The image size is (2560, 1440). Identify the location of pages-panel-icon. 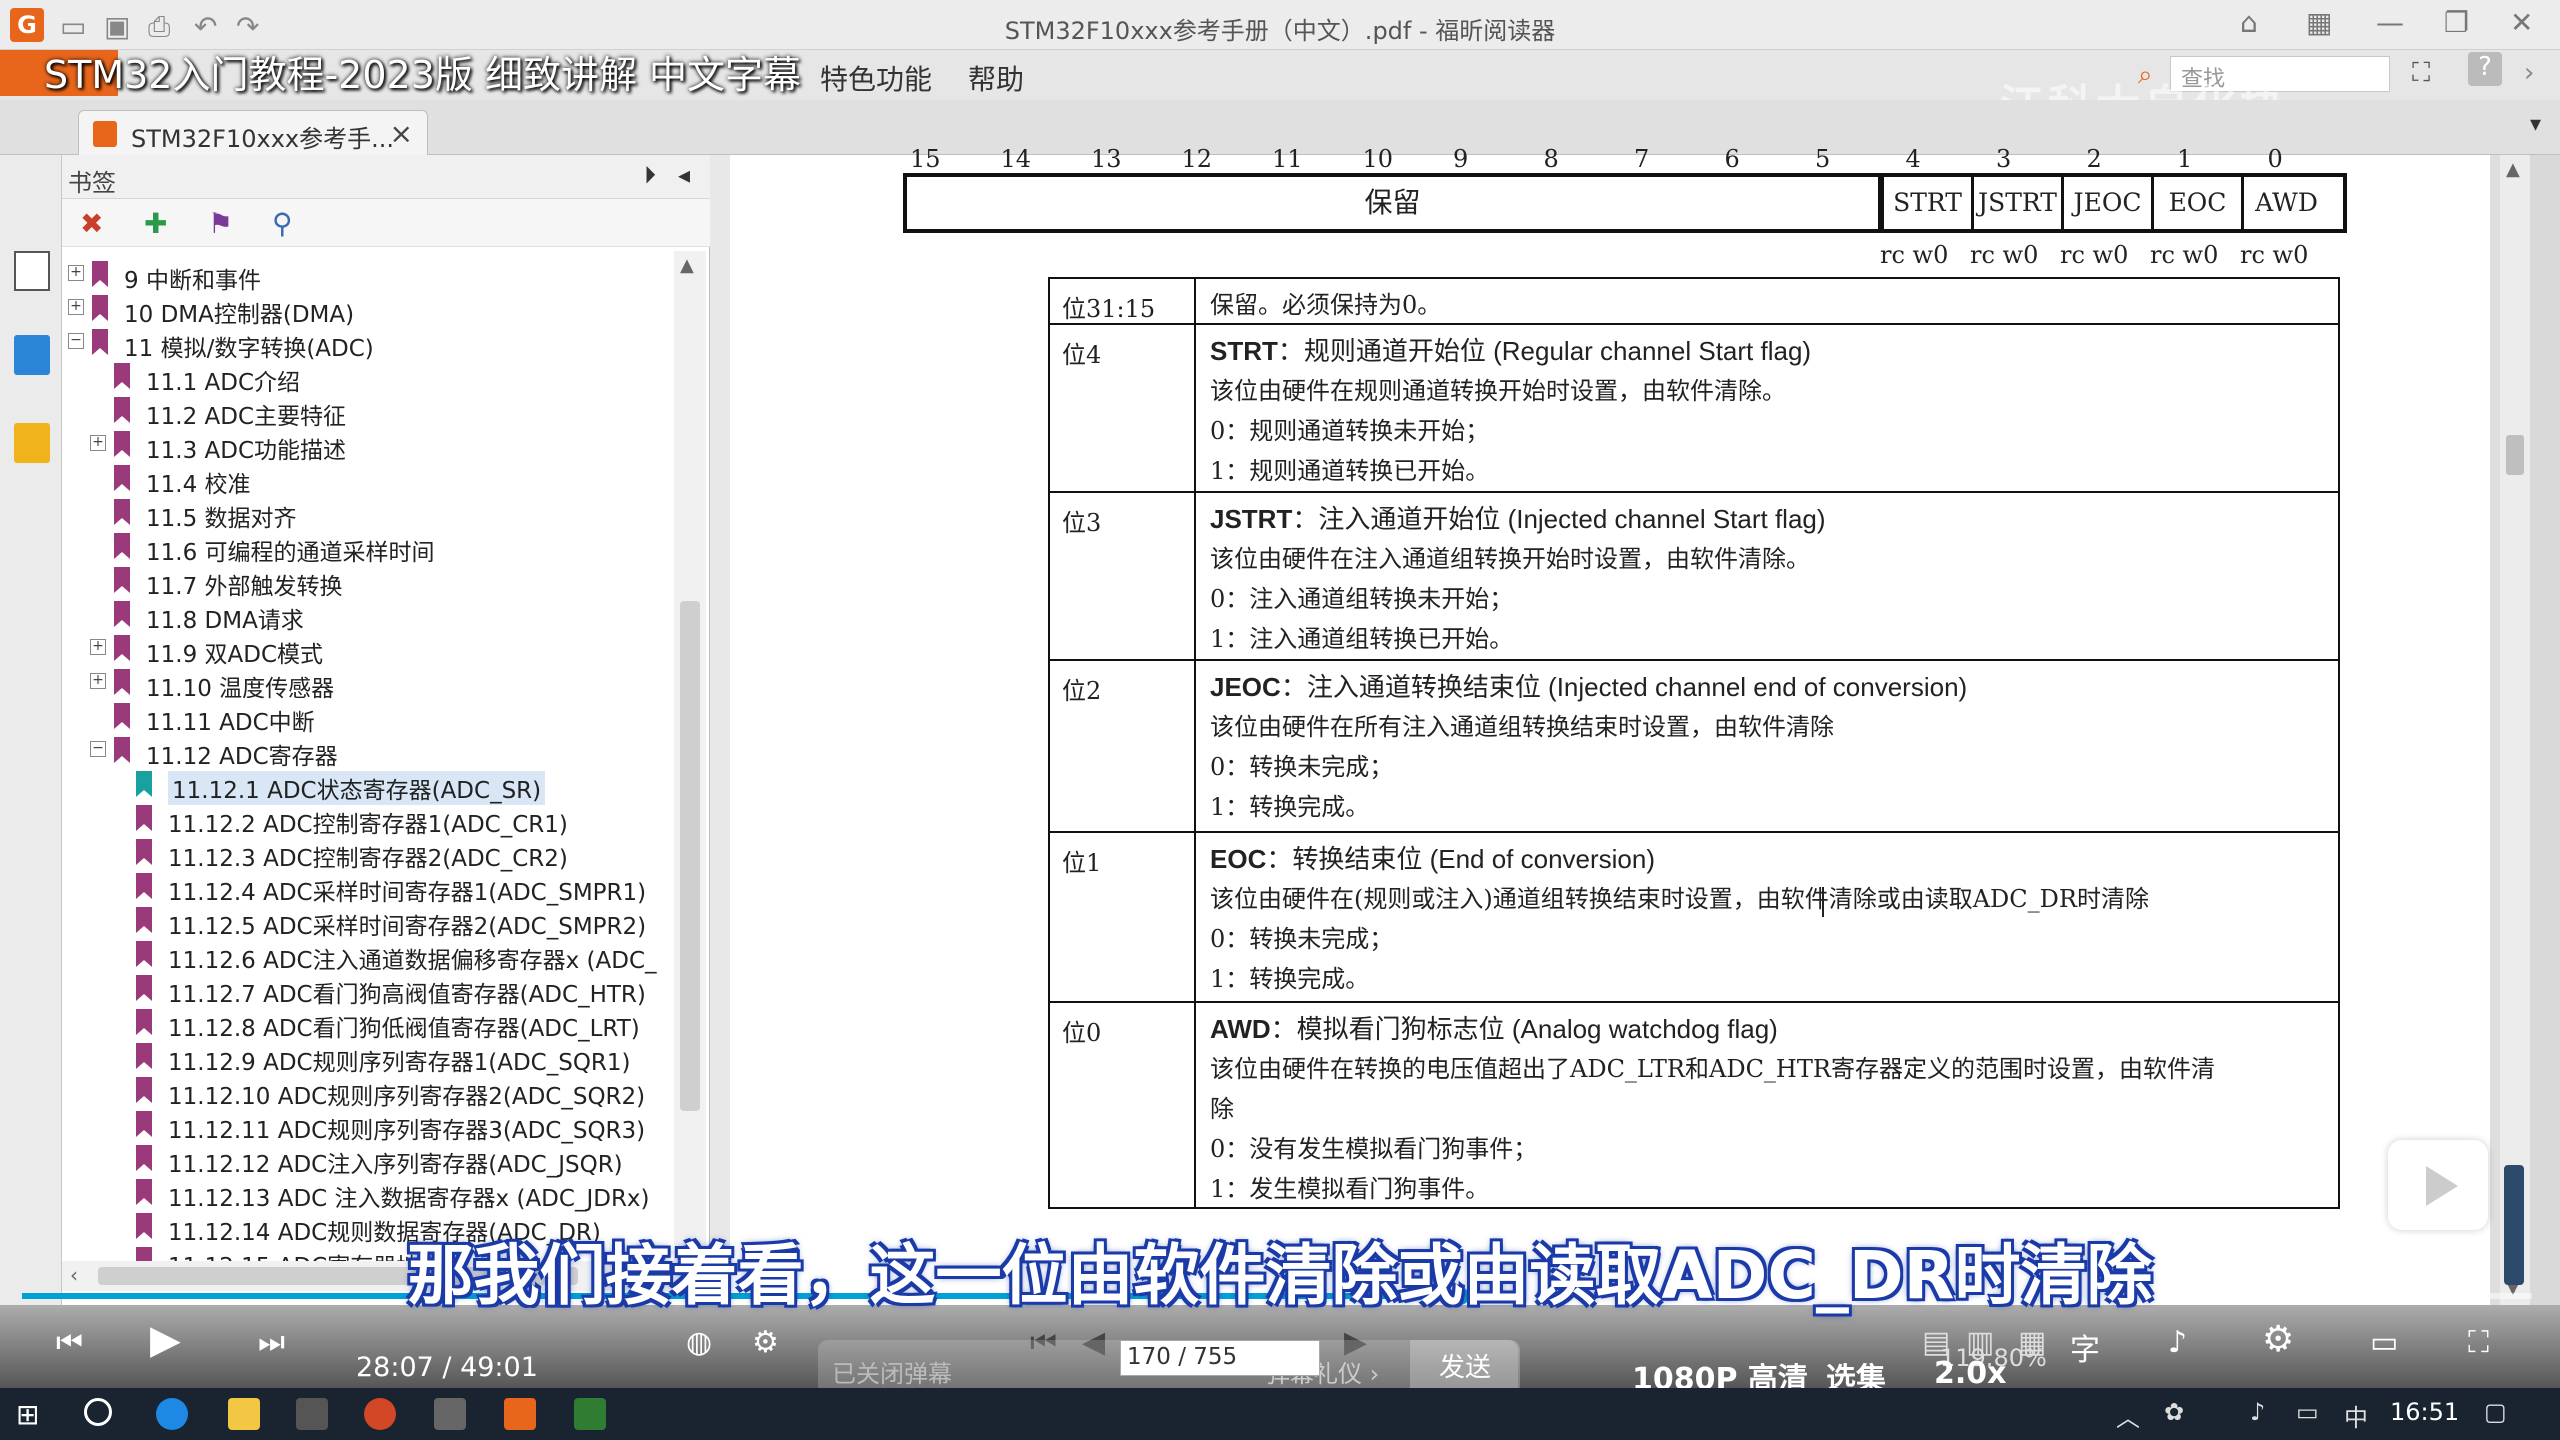
(32, 355).